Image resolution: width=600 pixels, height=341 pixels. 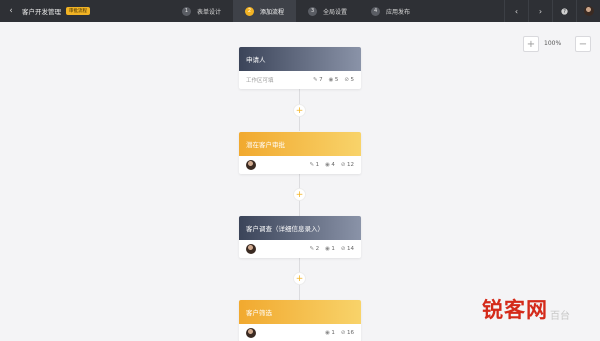 I want to click on tab-label: 全局设置, so click(x=335, y=12).